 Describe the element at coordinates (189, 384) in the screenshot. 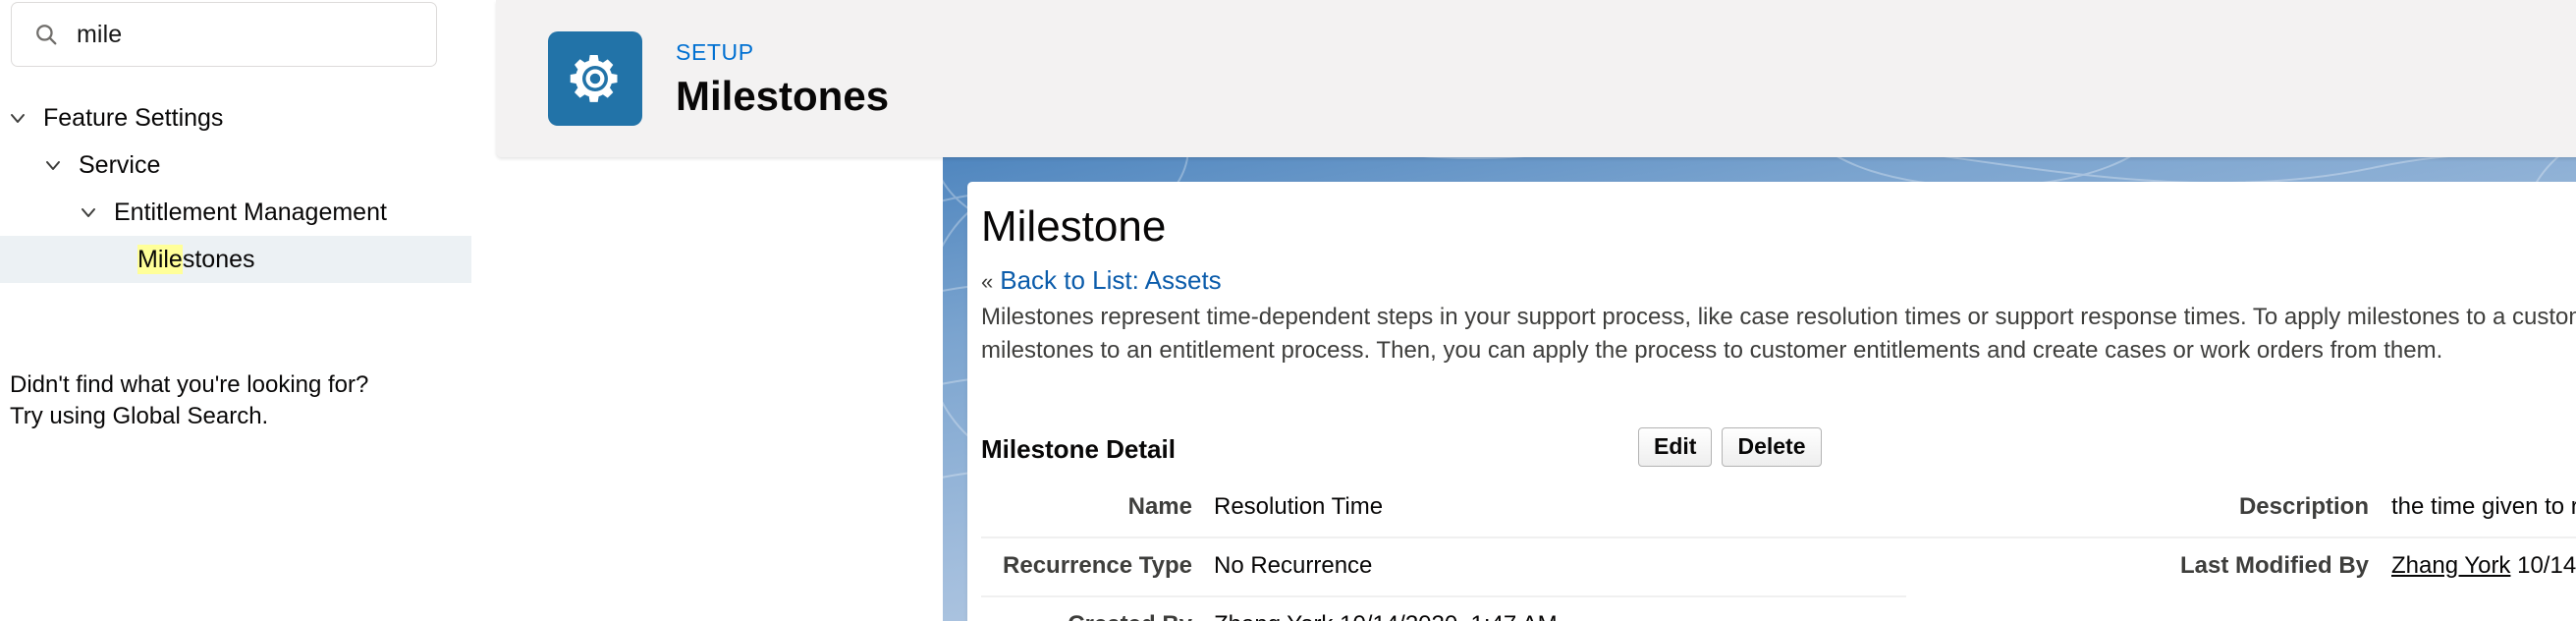

I see `no-match-line1: Didn't find what you're looking for?` at that location.